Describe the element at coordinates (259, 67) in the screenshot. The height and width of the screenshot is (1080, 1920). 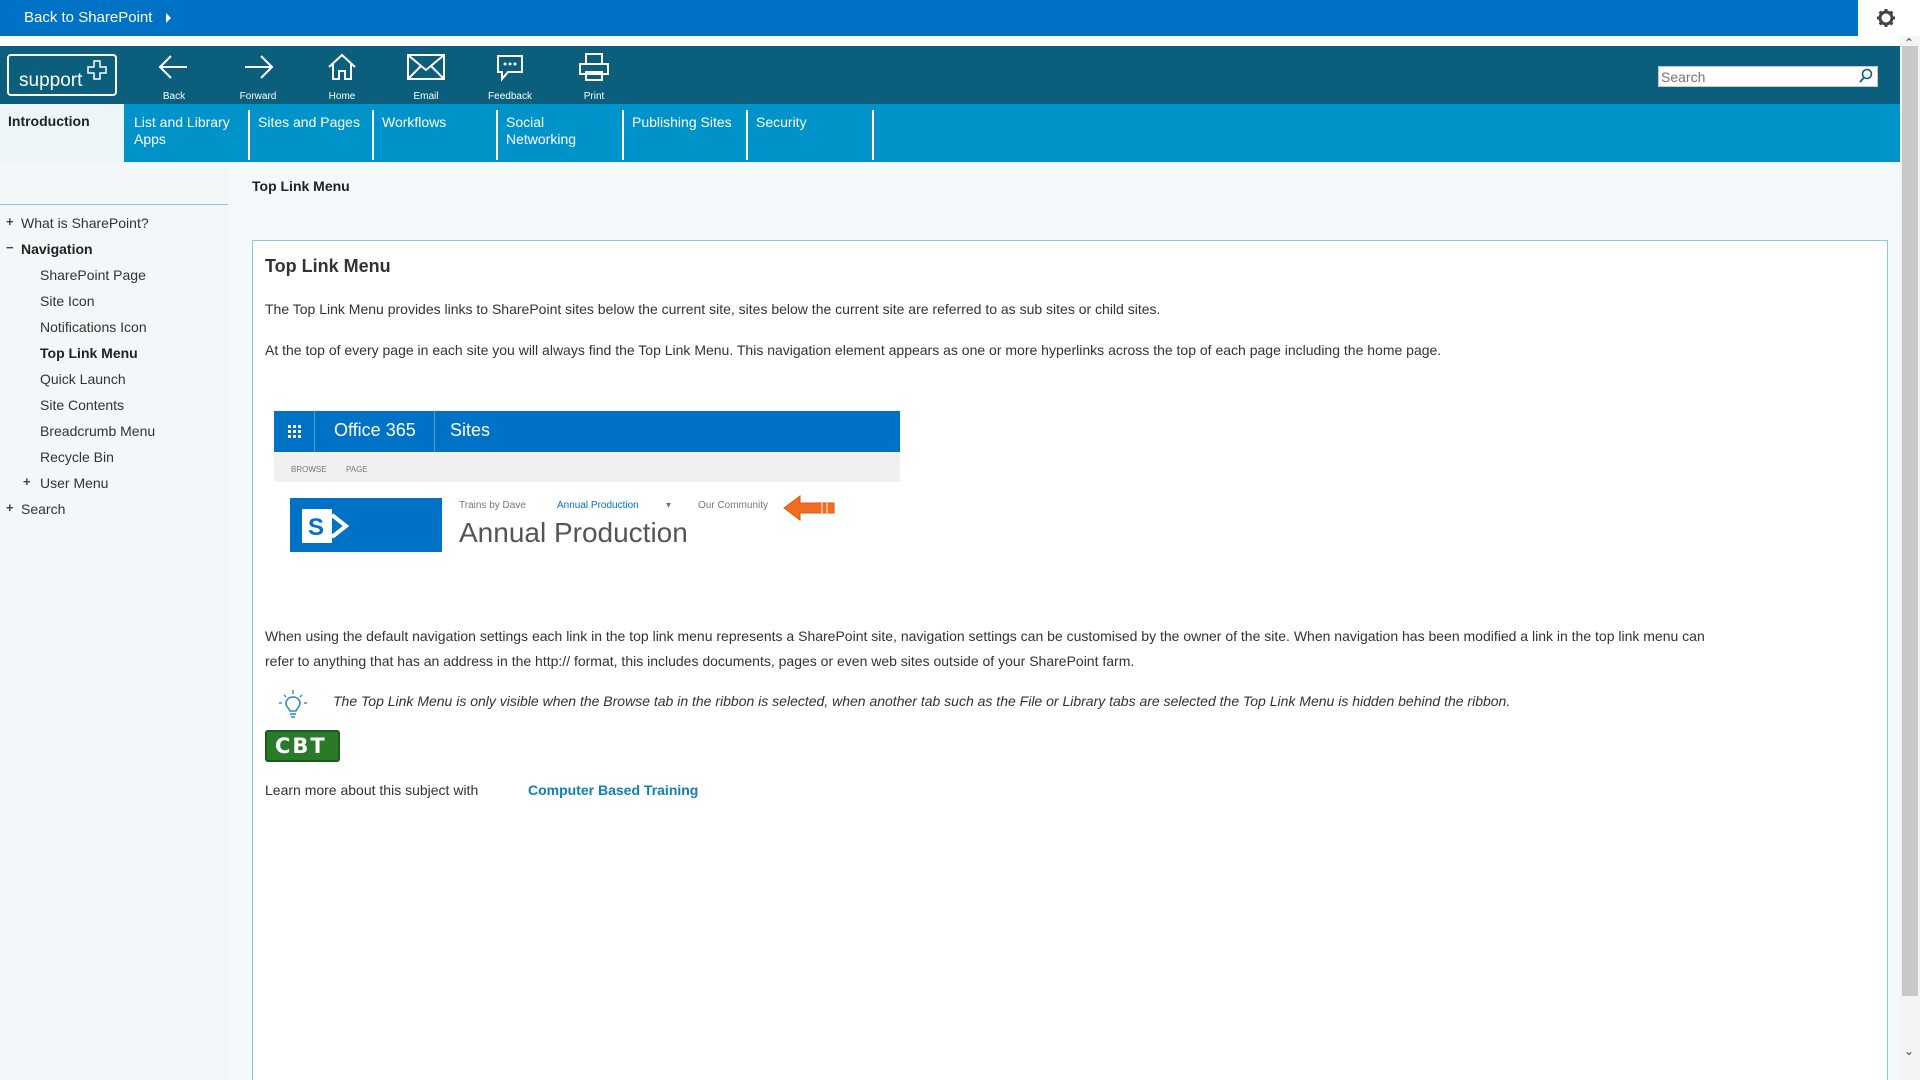
I see `arrow-right-icon` at that location.